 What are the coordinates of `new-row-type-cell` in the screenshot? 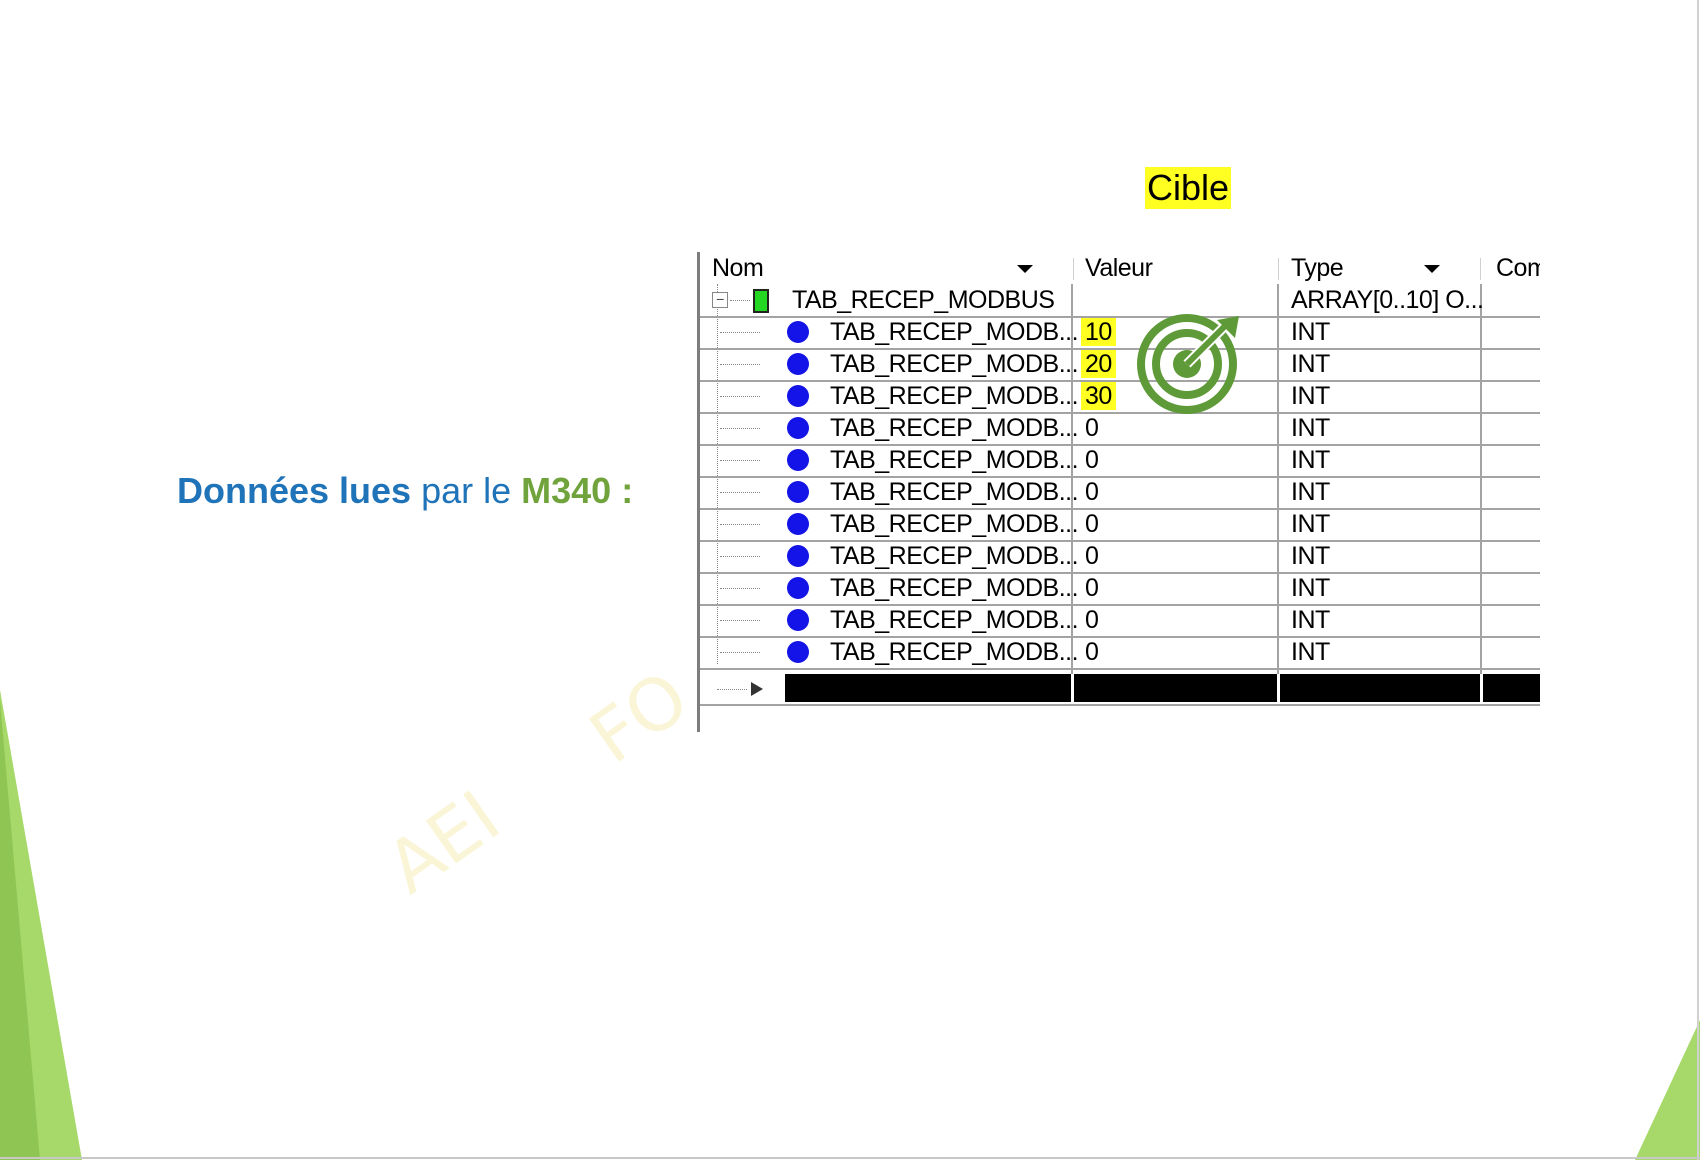 It's located at (1380, 688).